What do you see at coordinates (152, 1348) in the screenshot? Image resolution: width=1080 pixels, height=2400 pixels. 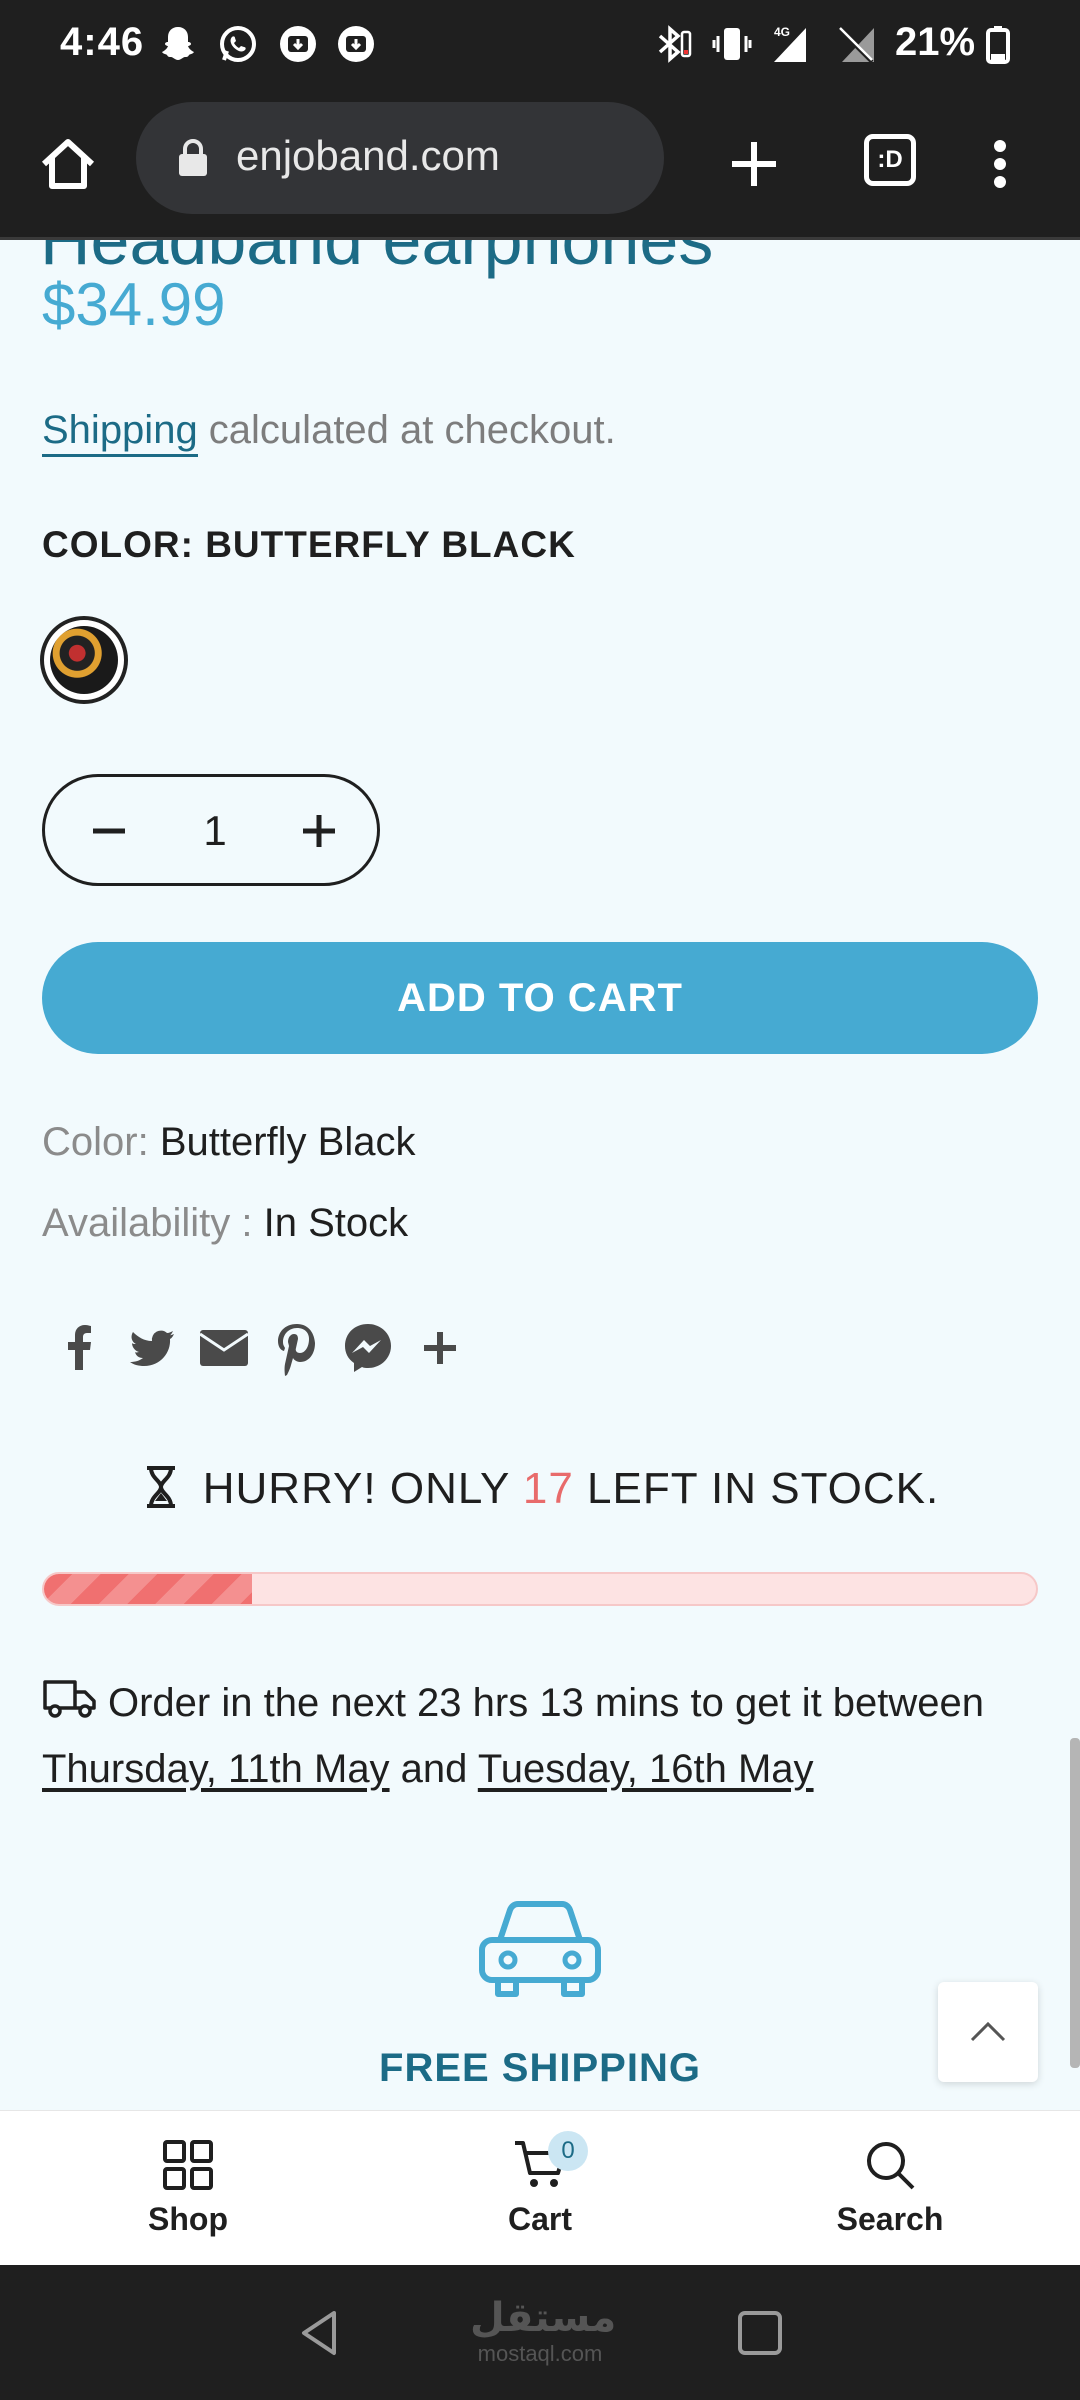 I see `twitter-icon` at bounding box center [152, 1348].